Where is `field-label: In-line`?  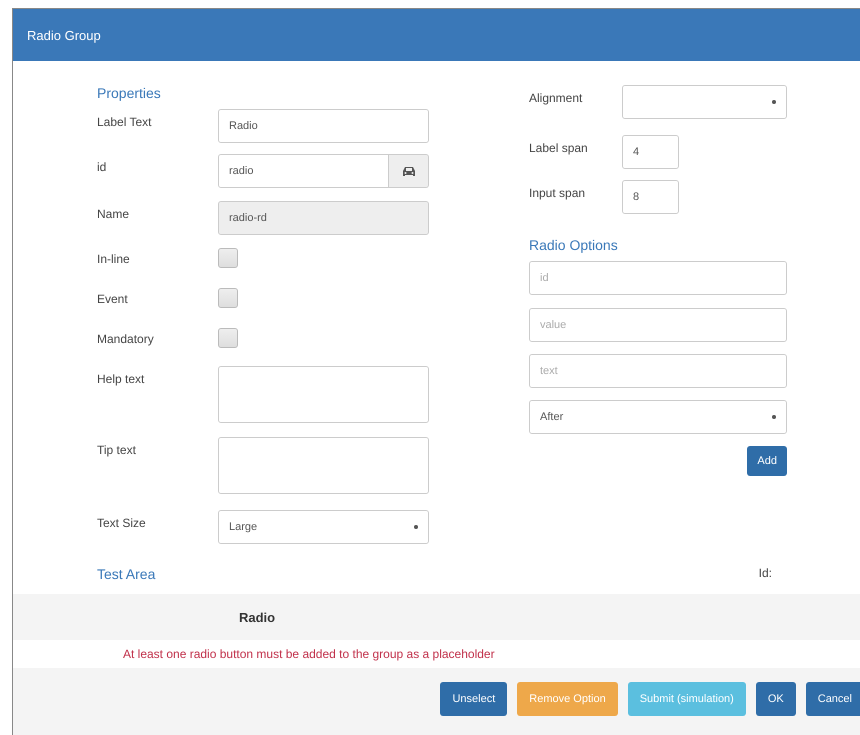 field-label: In-line is located at coordinates (114, 258).